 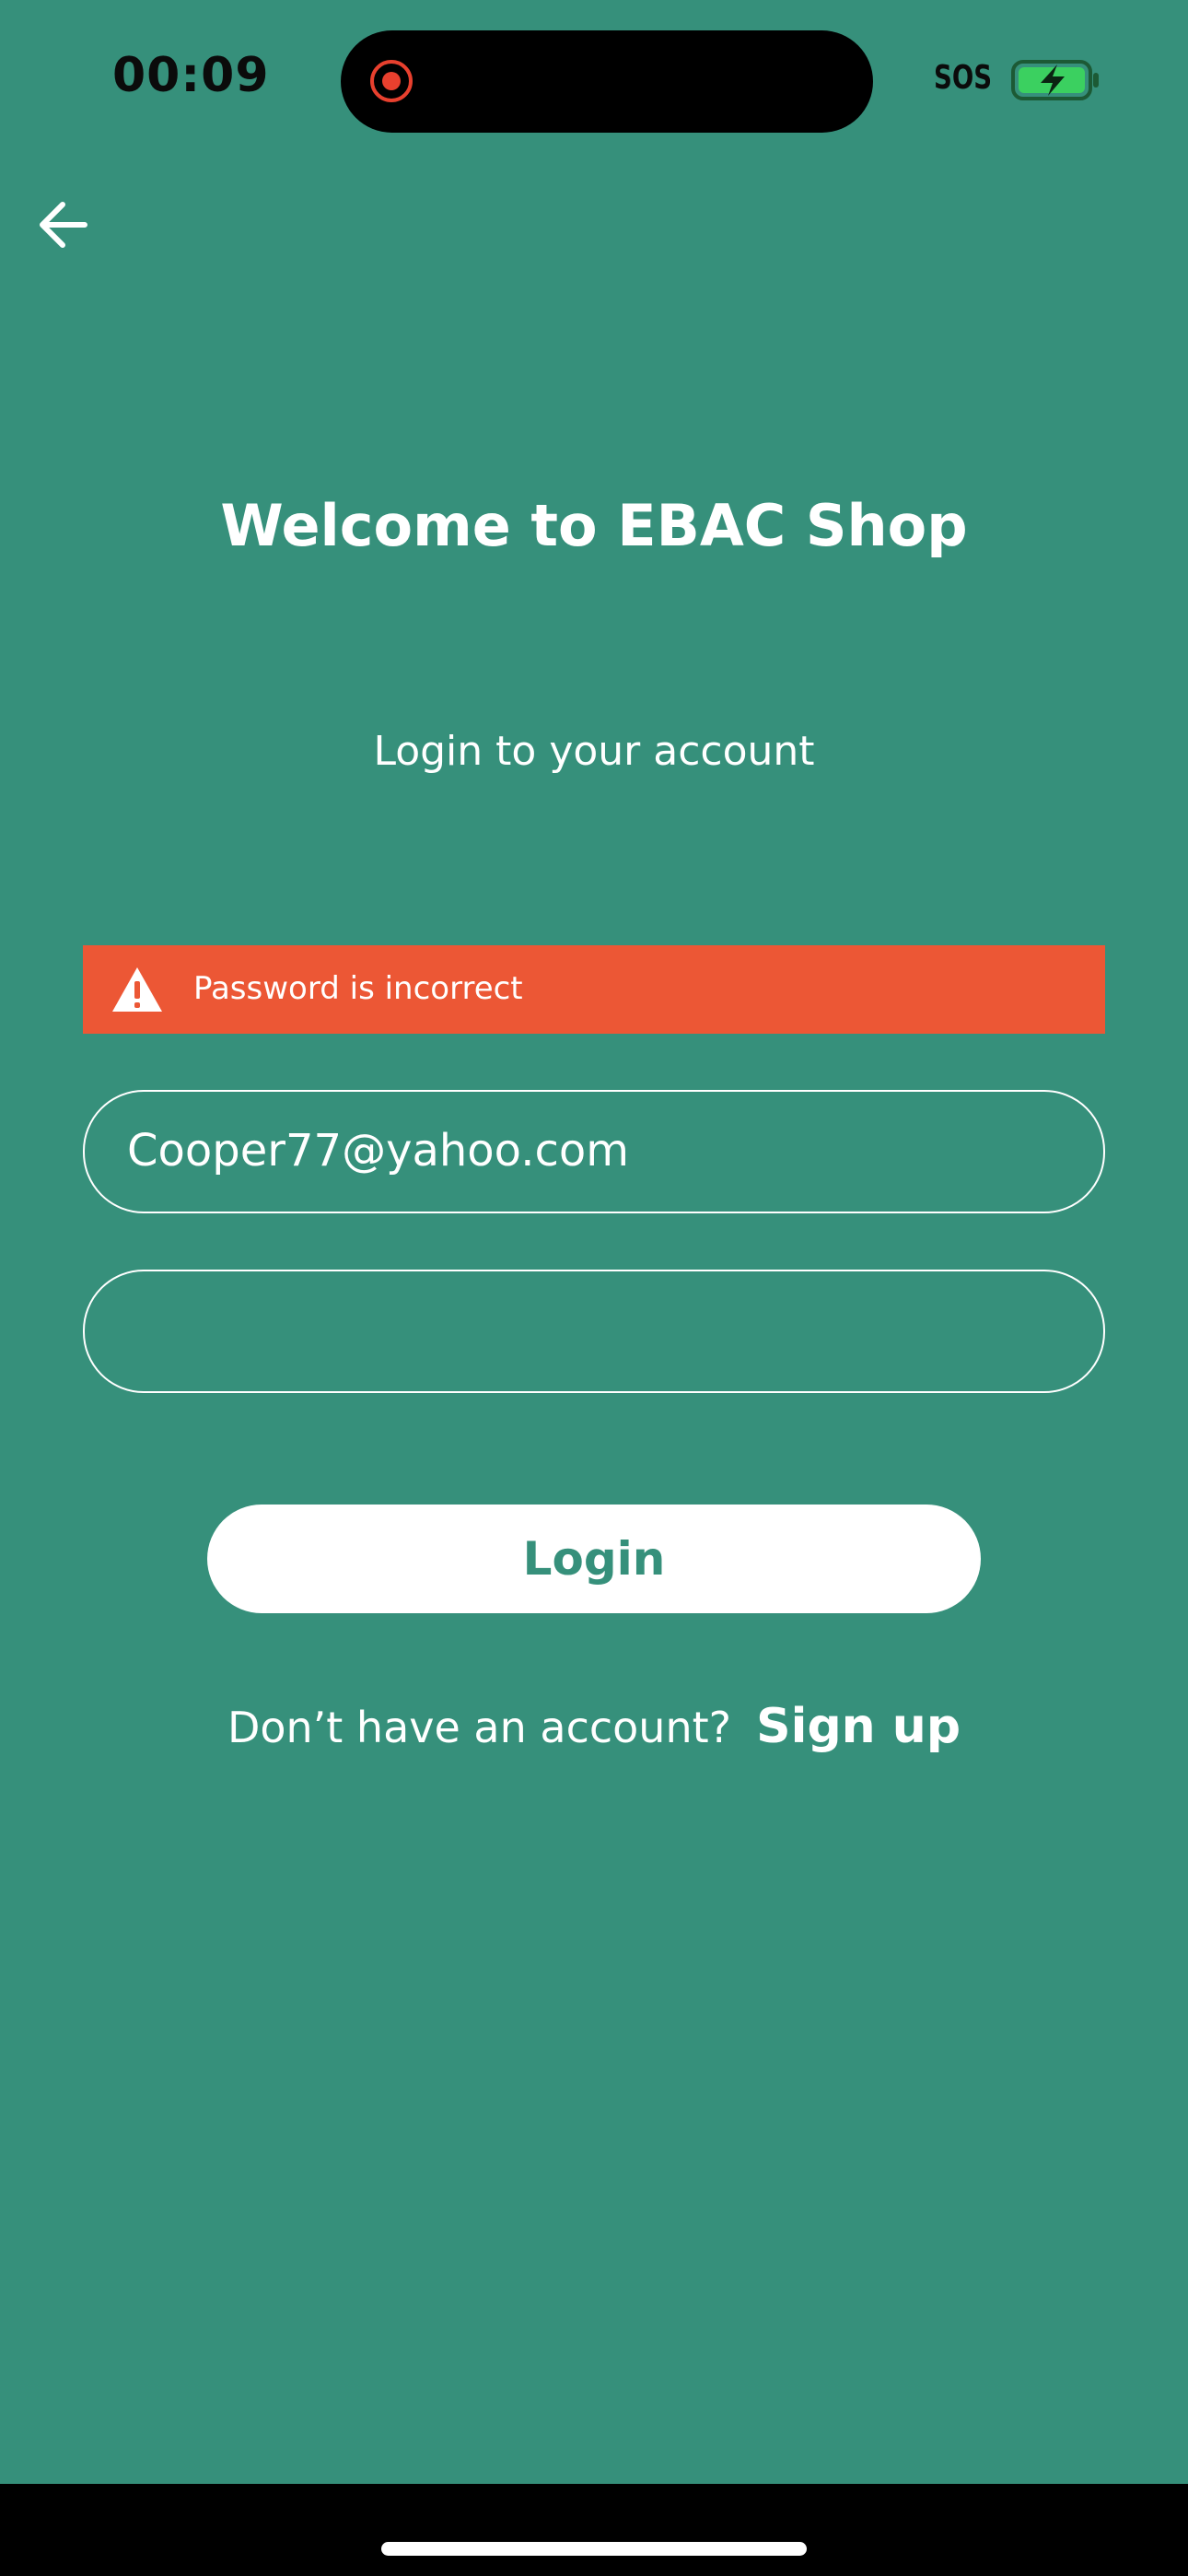 I want to click on status-sos: SOS, so click(x=964, y=78).